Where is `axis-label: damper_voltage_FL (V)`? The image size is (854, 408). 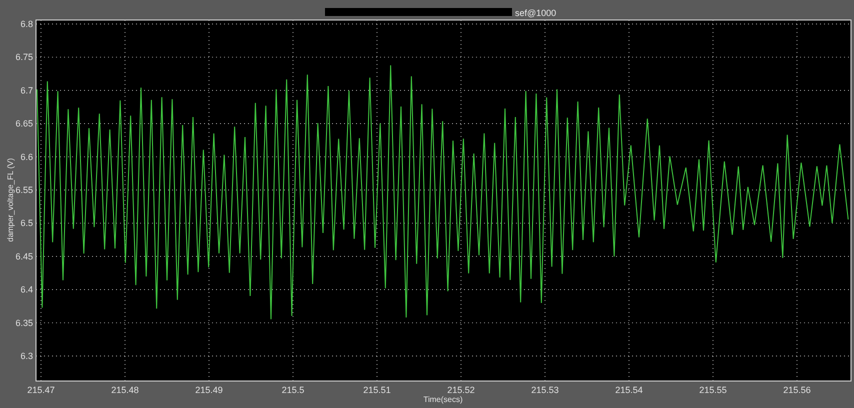
axis-label: damper_voltage_FL (V) is located at coordinates (10, 200).